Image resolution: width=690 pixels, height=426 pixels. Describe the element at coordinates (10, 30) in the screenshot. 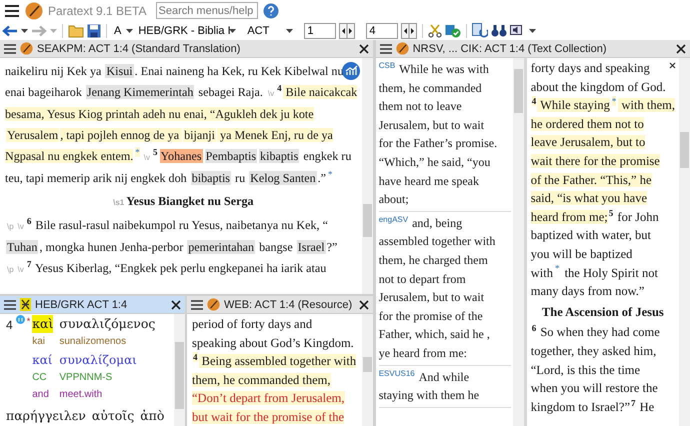

I see `back-arrow-icon` at that location.